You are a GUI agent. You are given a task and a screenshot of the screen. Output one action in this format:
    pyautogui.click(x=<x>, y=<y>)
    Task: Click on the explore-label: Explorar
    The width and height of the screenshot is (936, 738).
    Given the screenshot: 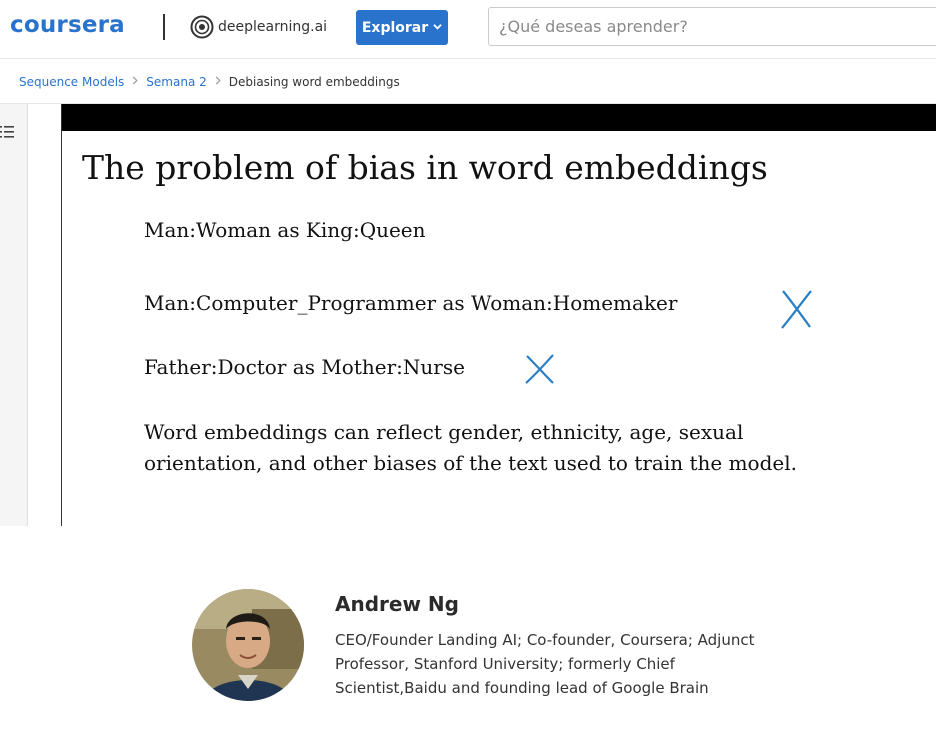 What is the action you would take?
    pyautogui.click(x=395, y=27)
    